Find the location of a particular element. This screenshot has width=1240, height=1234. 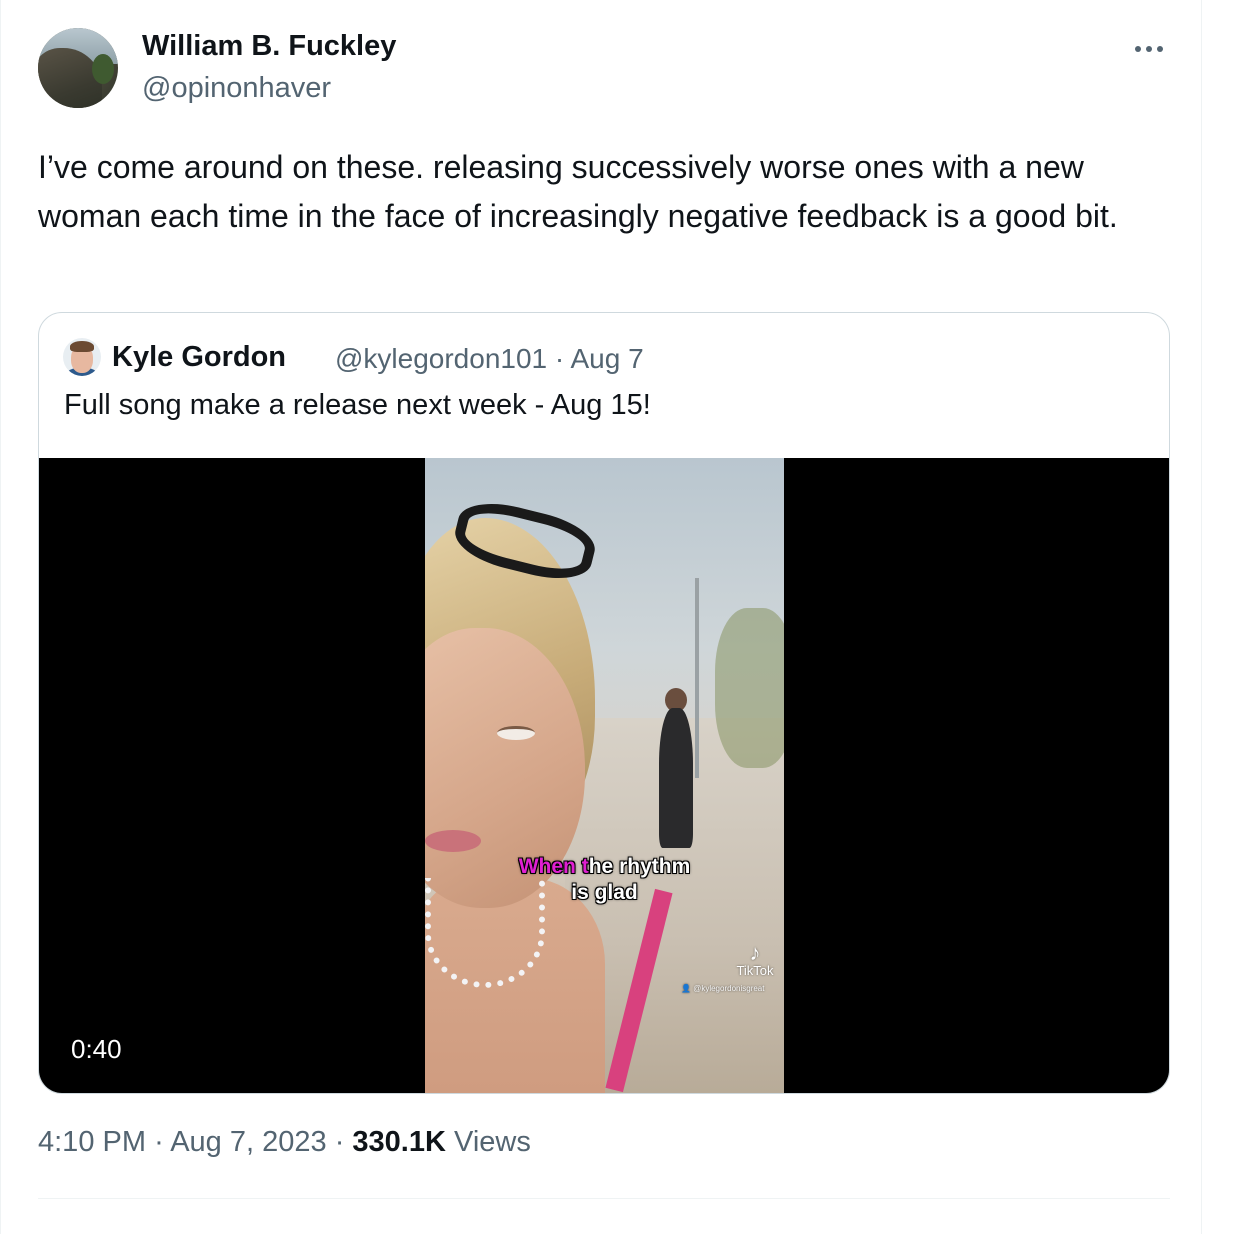

video-duration: 0:40 is located at coordinates (96, 1049).